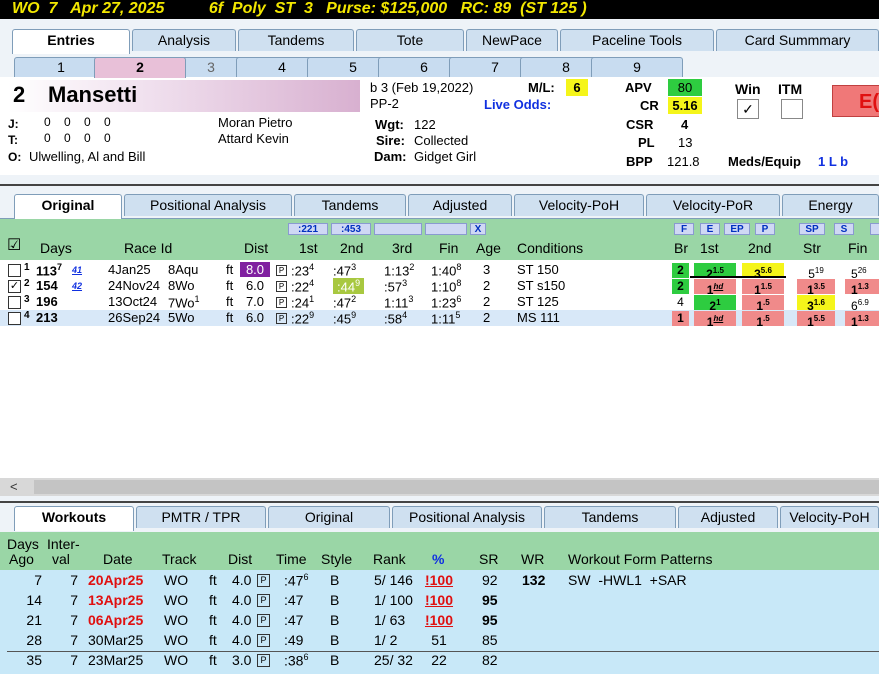  Describe the element at coordinates (728, 517) in the screenshot. I see `work-tab-adjusted: Adjusted` at that location.